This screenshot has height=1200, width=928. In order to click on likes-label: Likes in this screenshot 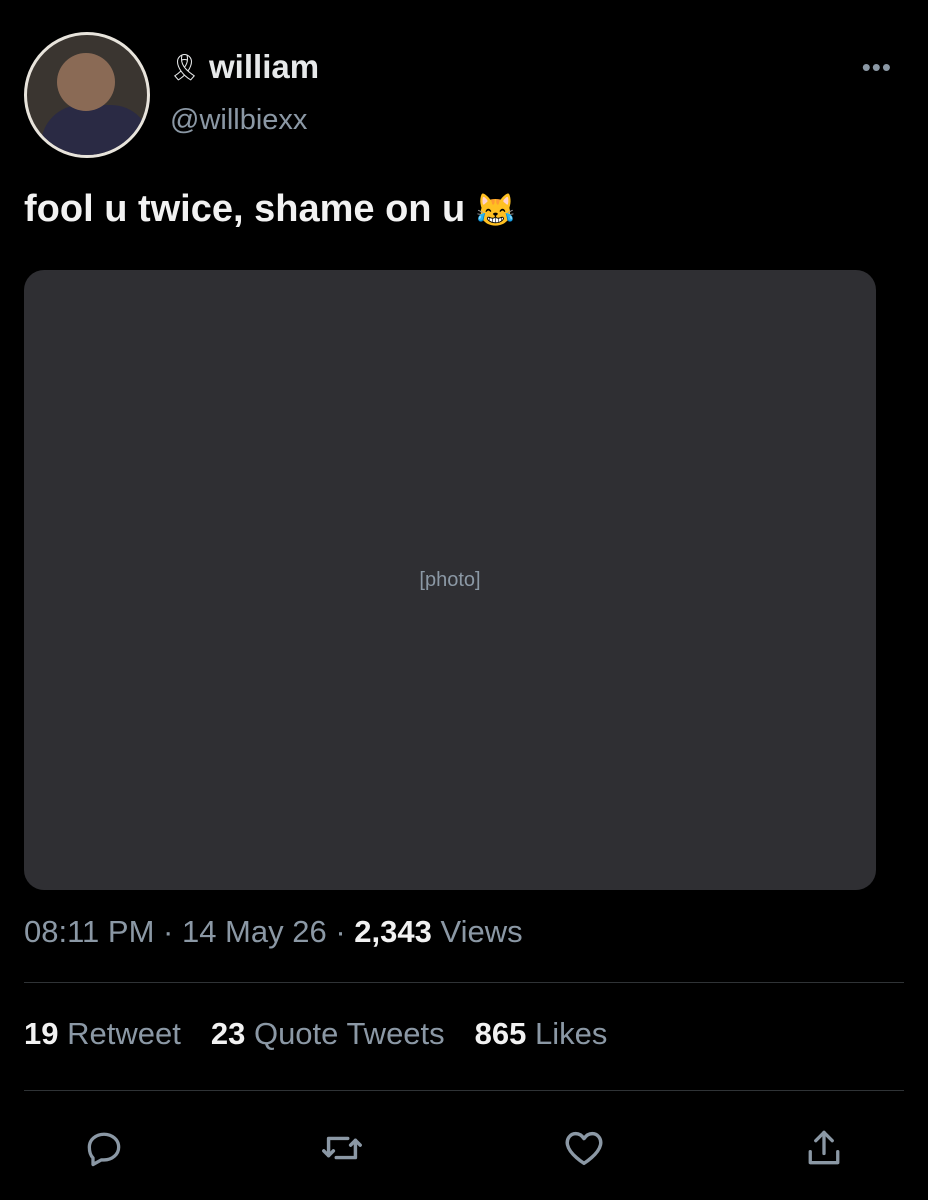, I will do `click(571, 1033)`.